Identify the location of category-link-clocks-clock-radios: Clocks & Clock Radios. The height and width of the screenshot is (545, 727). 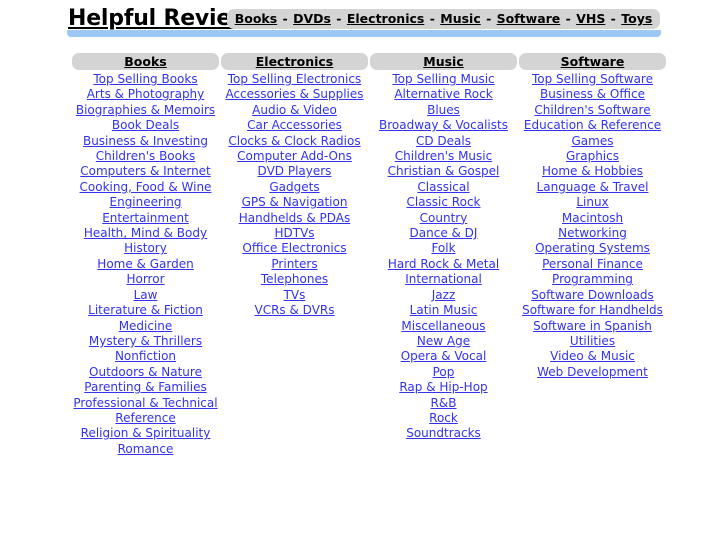
(294, 141).